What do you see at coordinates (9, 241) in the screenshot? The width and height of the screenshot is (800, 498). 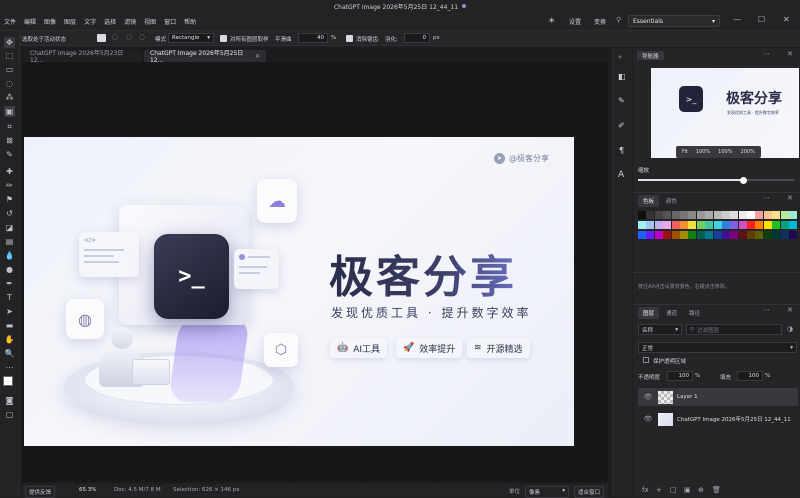 I see `gradient-tool-icon: ▤` at bounding box center [9, 241].